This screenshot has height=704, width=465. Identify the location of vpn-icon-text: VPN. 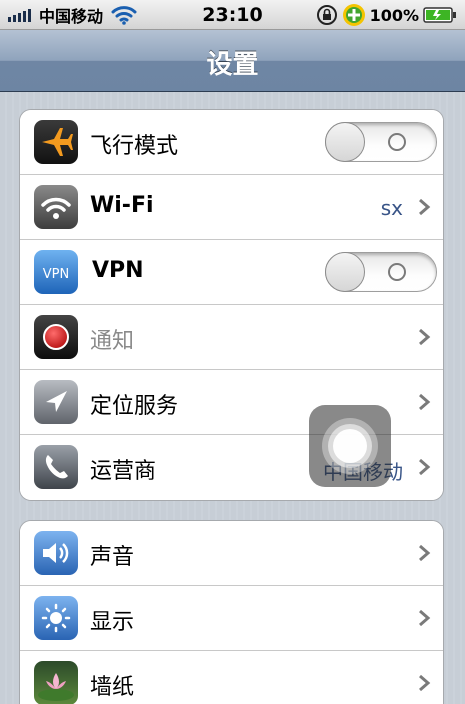
(56, 274).